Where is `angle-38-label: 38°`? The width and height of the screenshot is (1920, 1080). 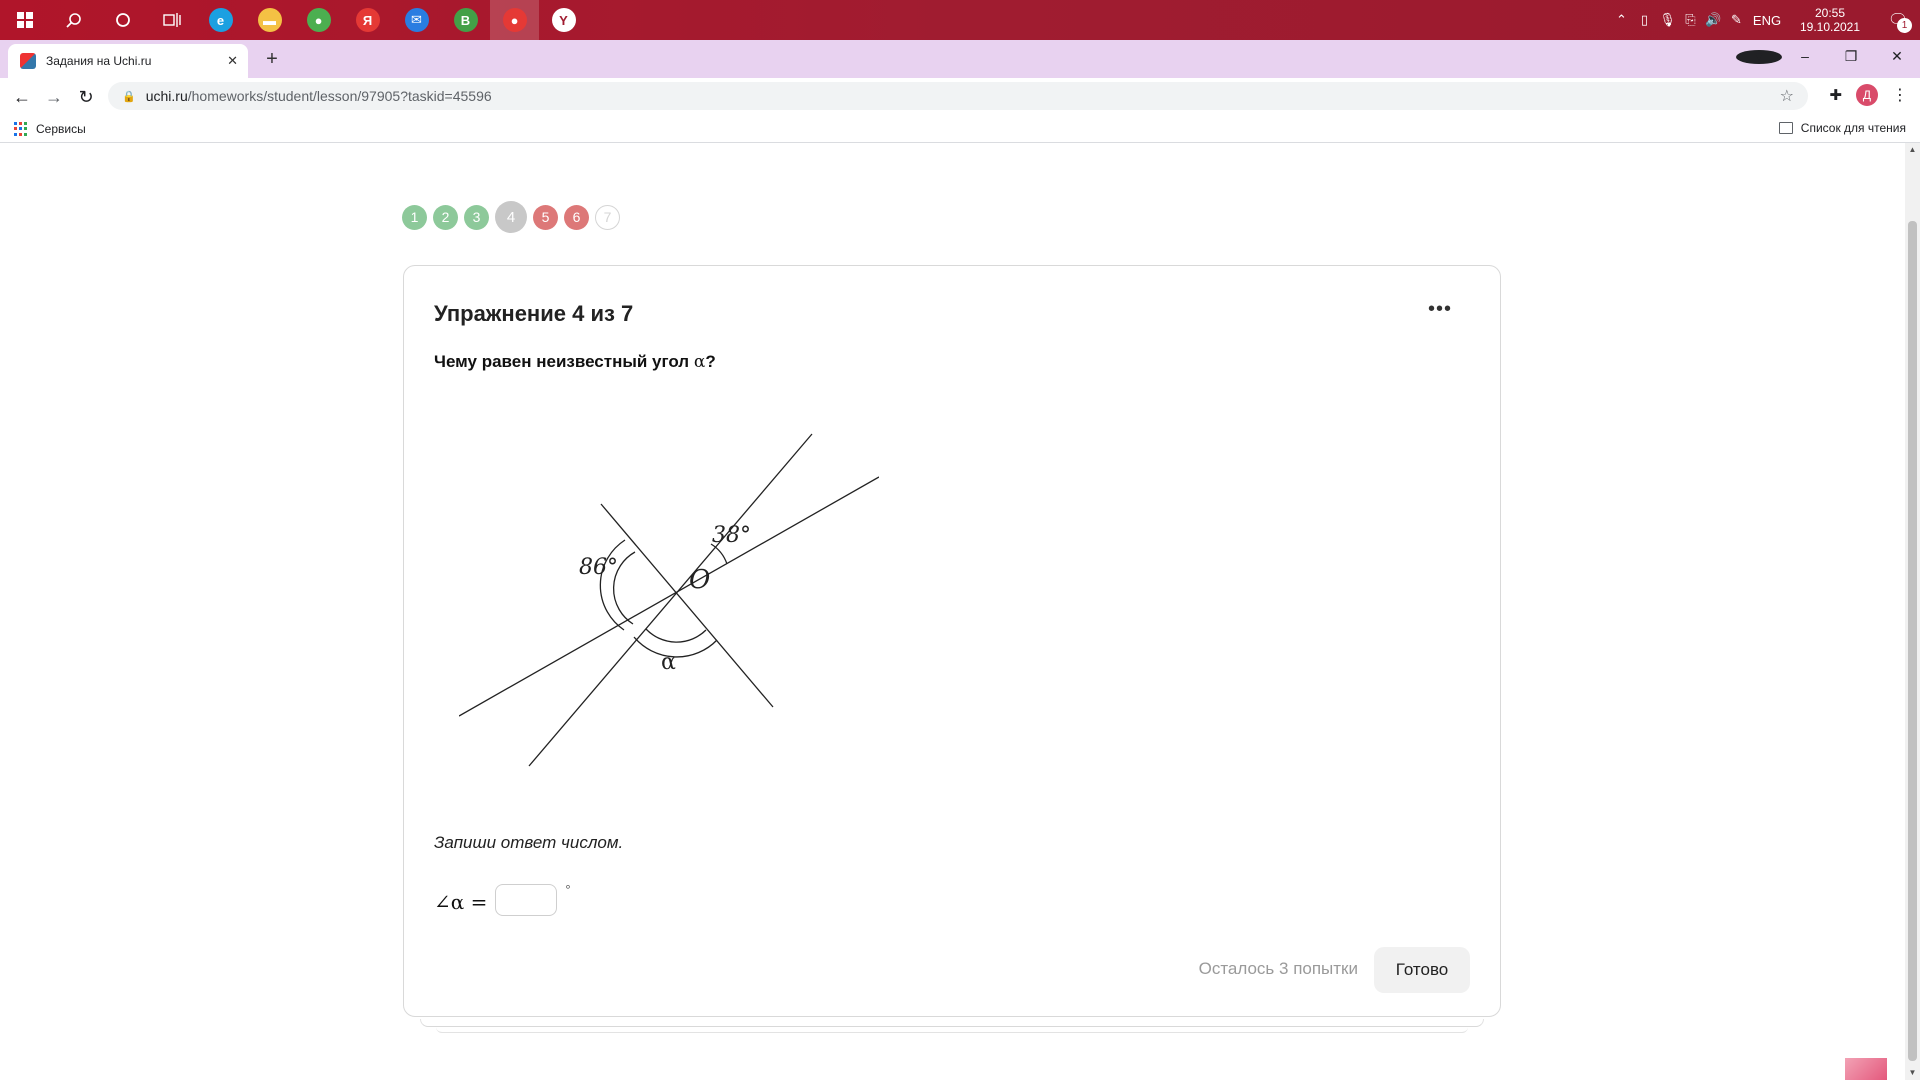 angle-38-label: 38° is located at coordinates (731, 535).